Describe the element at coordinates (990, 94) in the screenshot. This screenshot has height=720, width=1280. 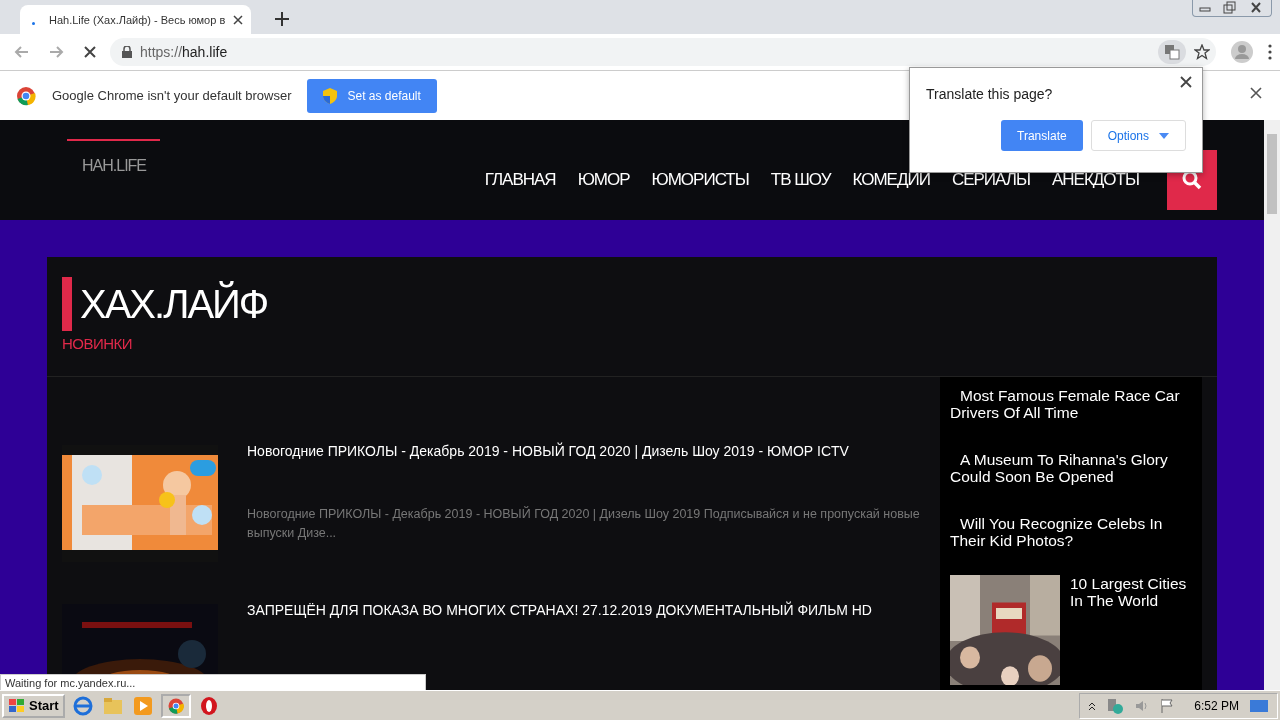
I see `popup-title: Translate this page?` at that location.